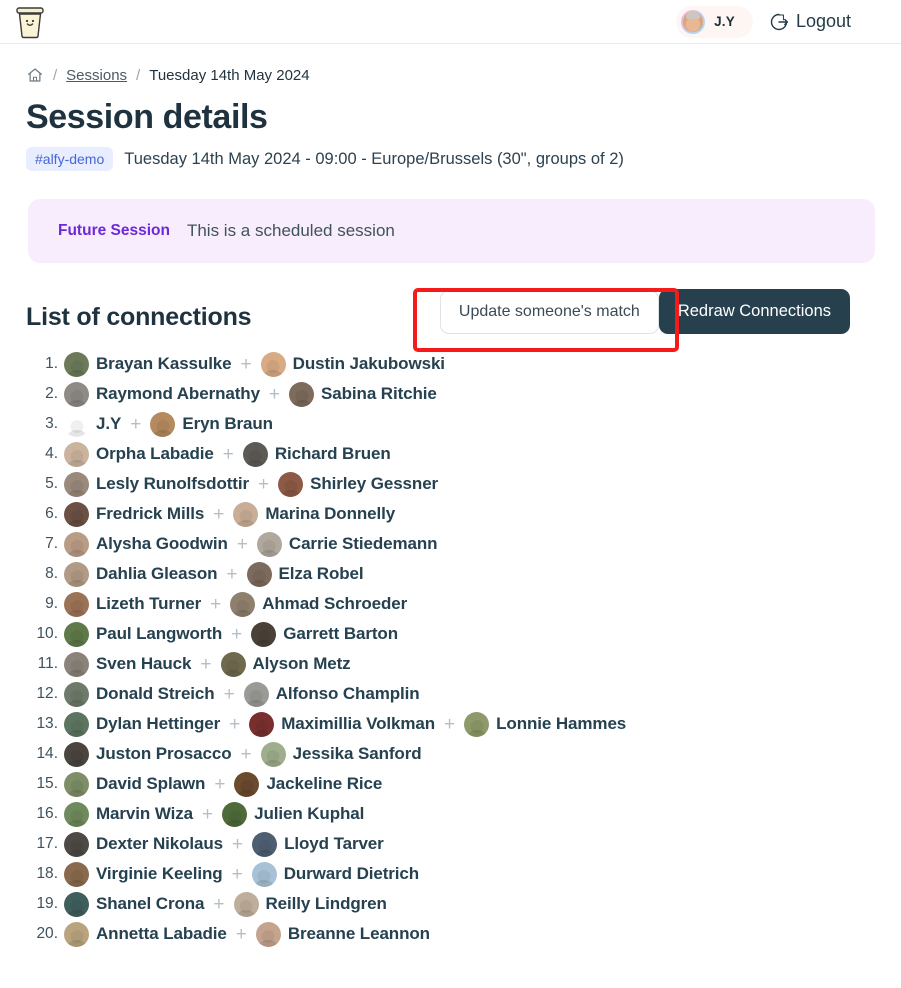 The height and width of the screenshot is (988, 901). I want to click on connection-person: Lizeth Turner, so click(132, 604).